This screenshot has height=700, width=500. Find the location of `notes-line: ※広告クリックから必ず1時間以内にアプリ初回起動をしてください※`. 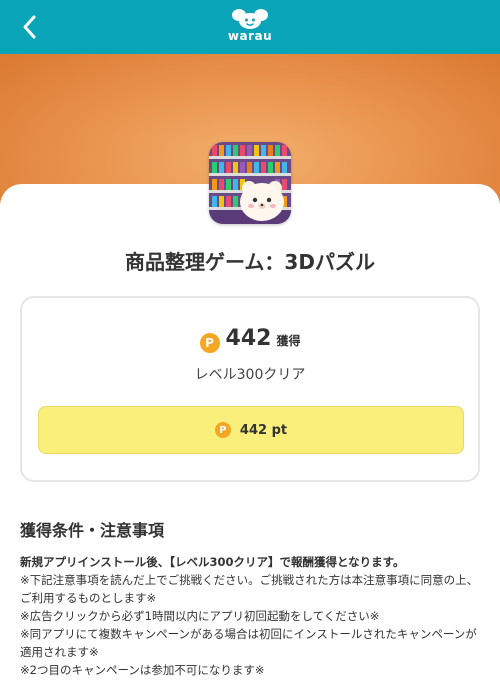

notes-line: ※広告クリックから必ず1時間以内にアプリ初回起動をしてください※ is located at coordinates (200, 616).